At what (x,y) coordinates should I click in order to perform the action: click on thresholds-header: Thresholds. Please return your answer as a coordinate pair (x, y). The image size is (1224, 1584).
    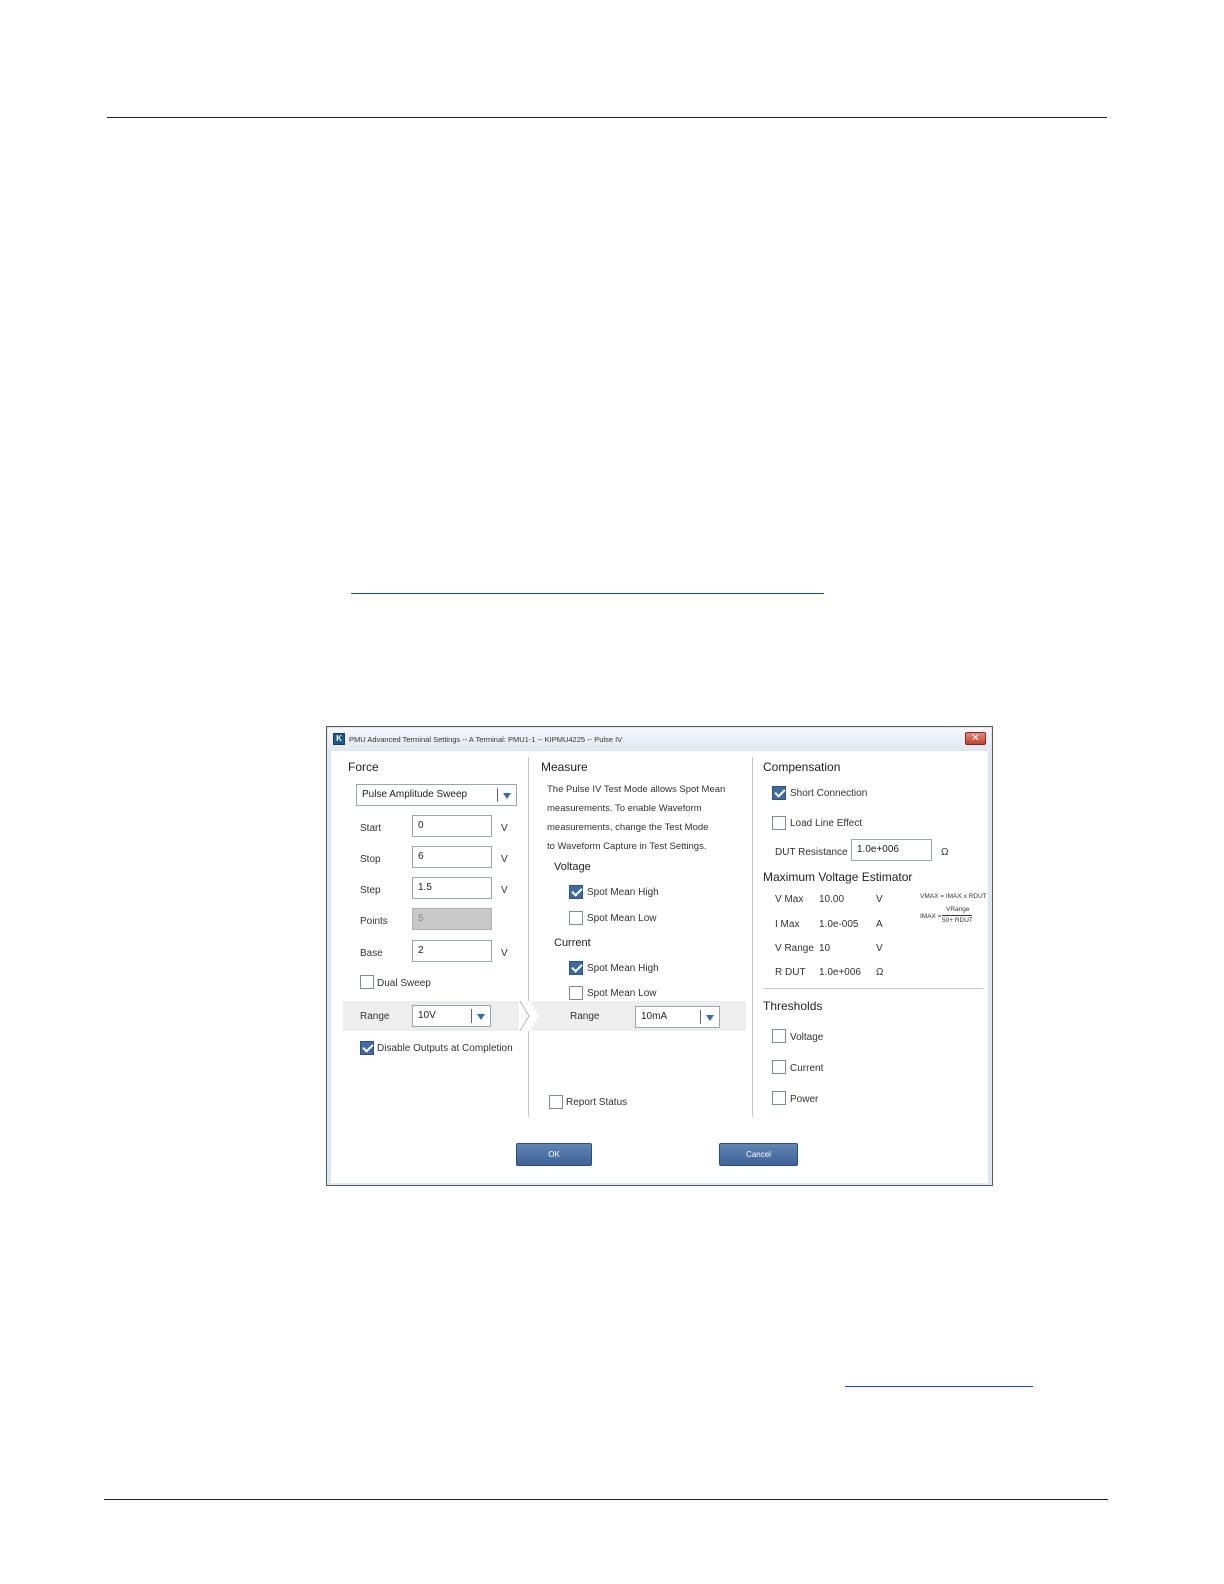
    Looking at the image, I should click on (793, 1006).